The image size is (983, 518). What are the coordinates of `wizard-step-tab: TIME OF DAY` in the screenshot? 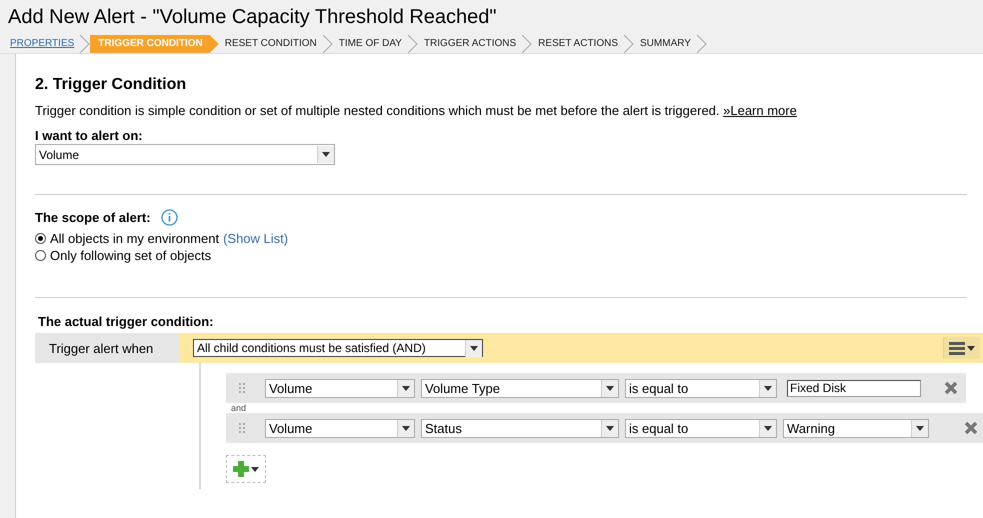 It's located at (370, 44).